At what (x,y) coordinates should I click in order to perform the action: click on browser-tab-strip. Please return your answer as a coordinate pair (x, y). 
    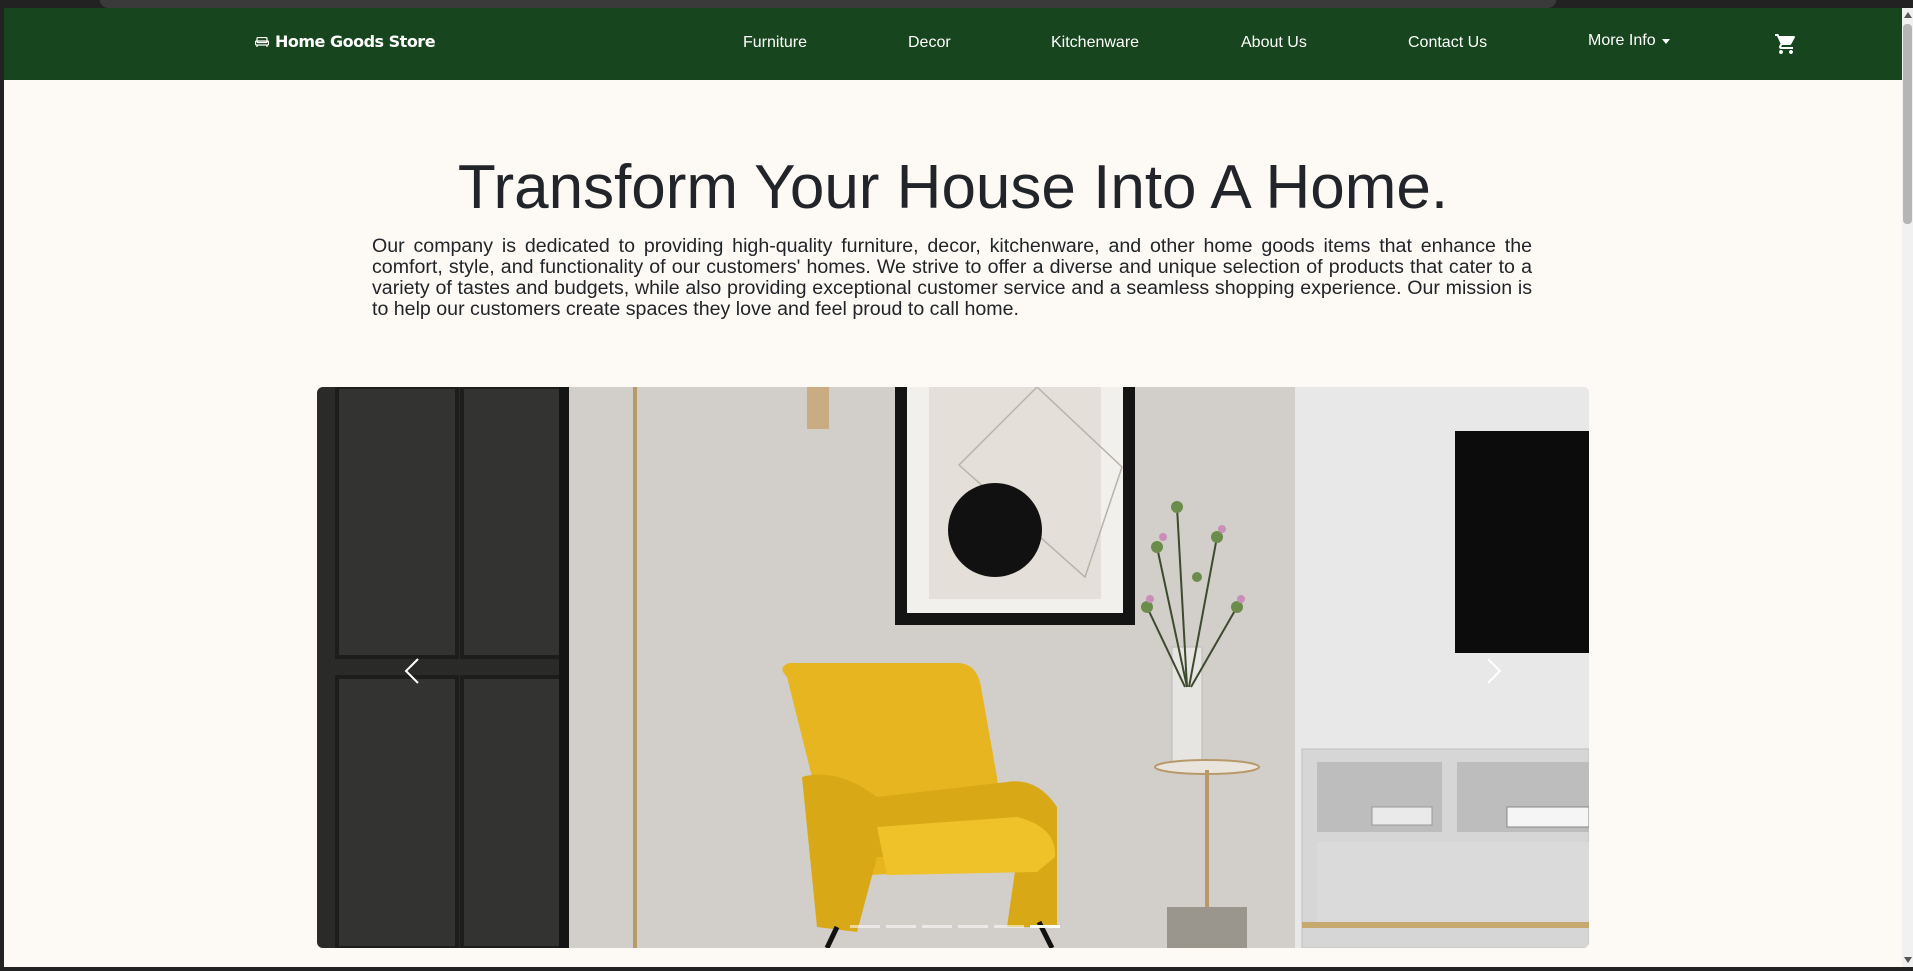
    Looking at the image, I should click on (828, 4).